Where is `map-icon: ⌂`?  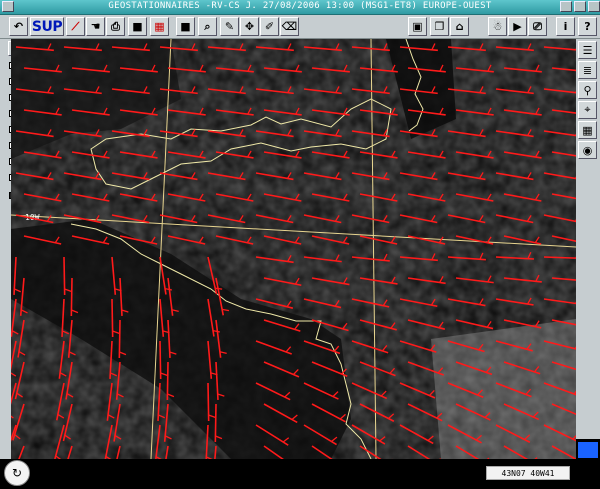
map-icon: ⌂ is located at coordinates (459, 26).